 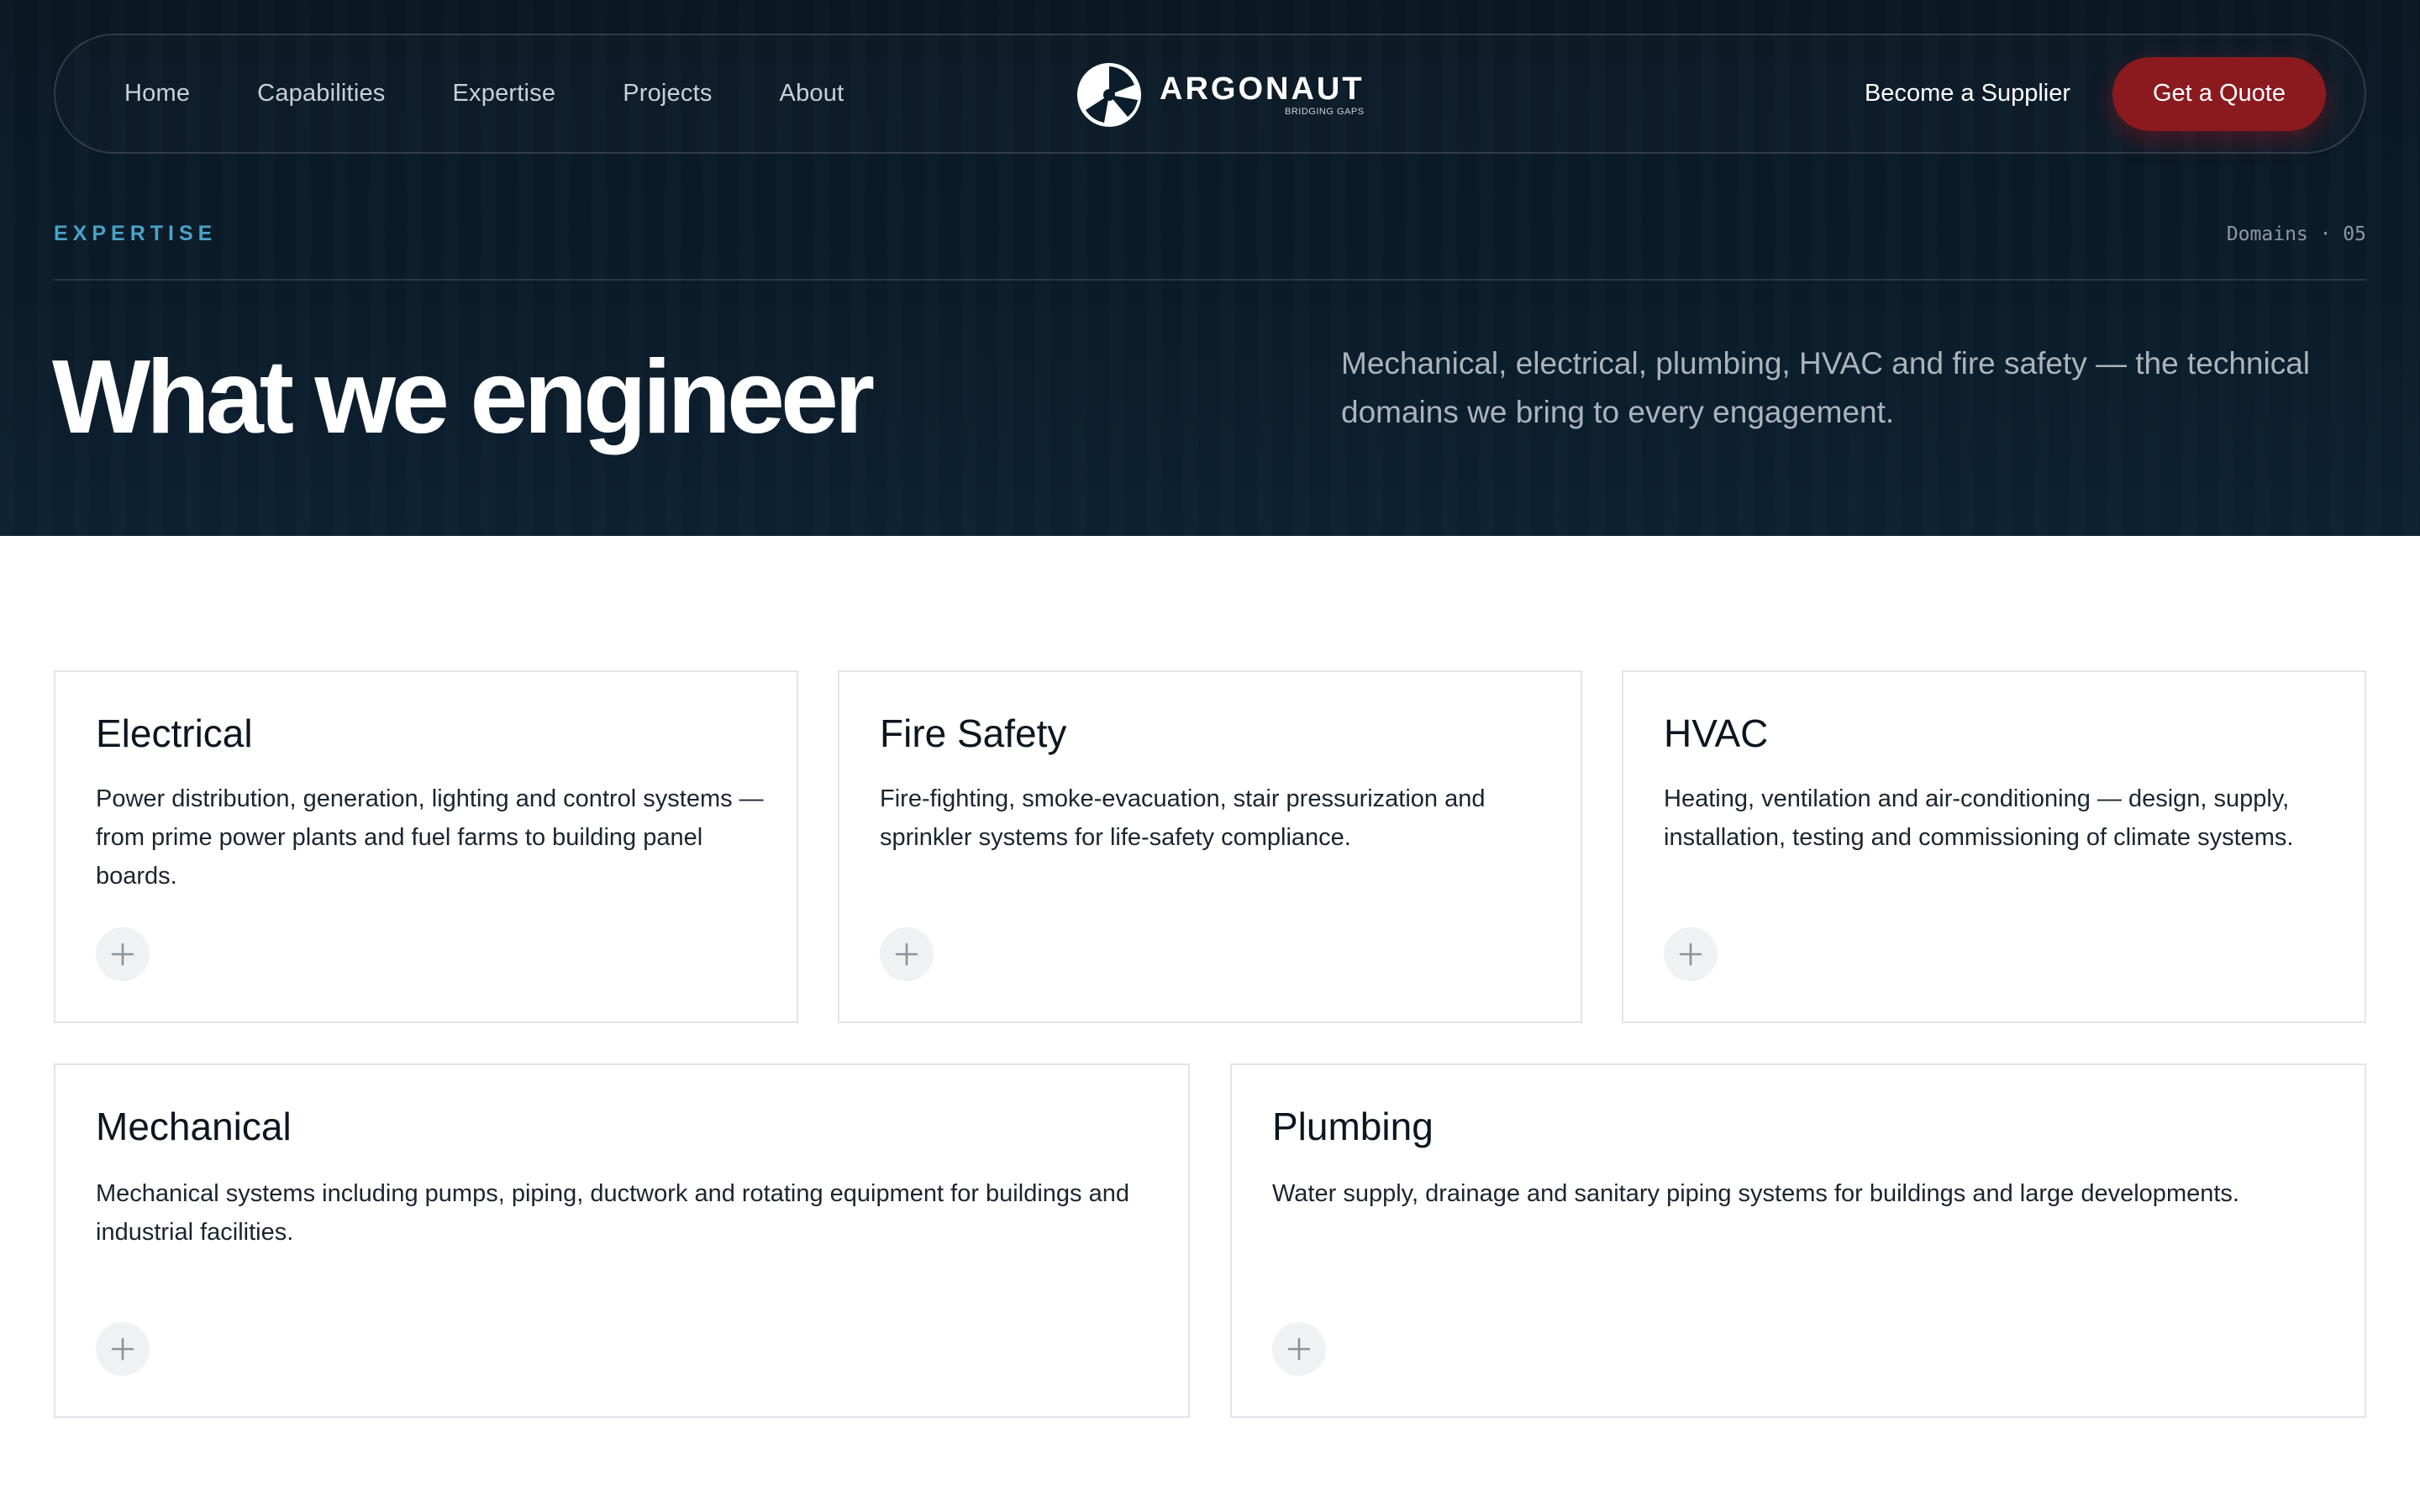 I want to click on page-title: What we engineer, so click(x=464, y=397).